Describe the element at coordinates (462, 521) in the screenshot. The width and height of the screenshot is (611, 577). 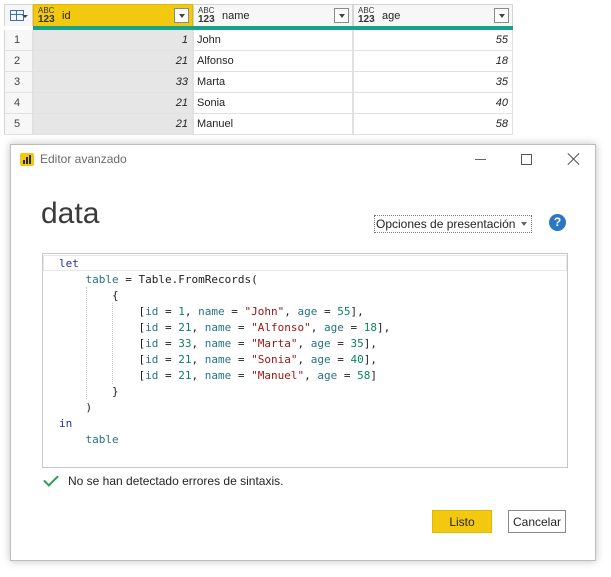
I see `done-button: Listo` at that location.